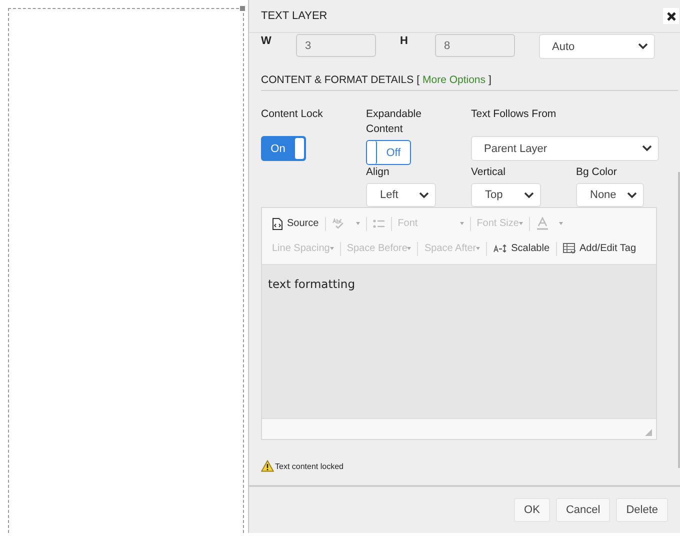 The width and height of the screenshot is (680, 536). What do you see at coordinates (500, 248) in the screenshot?
I see `scale-text-icon` at bounding box center [500, 248].